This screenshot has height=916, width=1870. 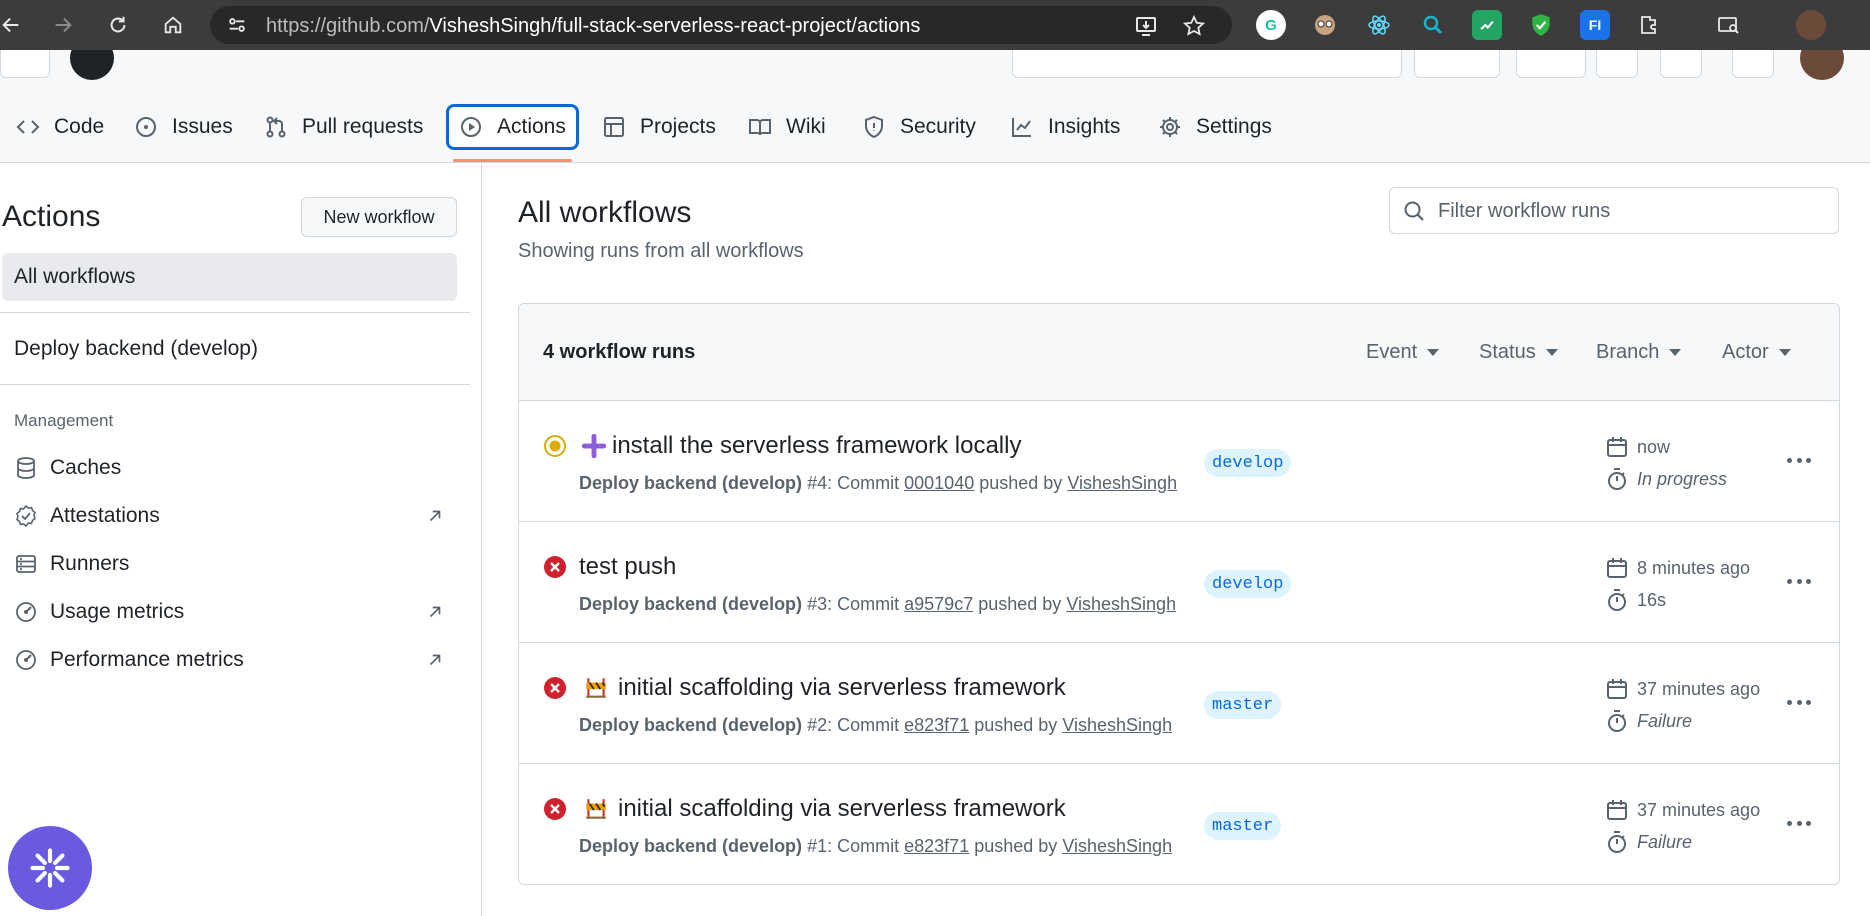 What do you see at coordinates (817, 846) in the screenshot?
I see `run-number: #1` at bounding box center [817, 846].